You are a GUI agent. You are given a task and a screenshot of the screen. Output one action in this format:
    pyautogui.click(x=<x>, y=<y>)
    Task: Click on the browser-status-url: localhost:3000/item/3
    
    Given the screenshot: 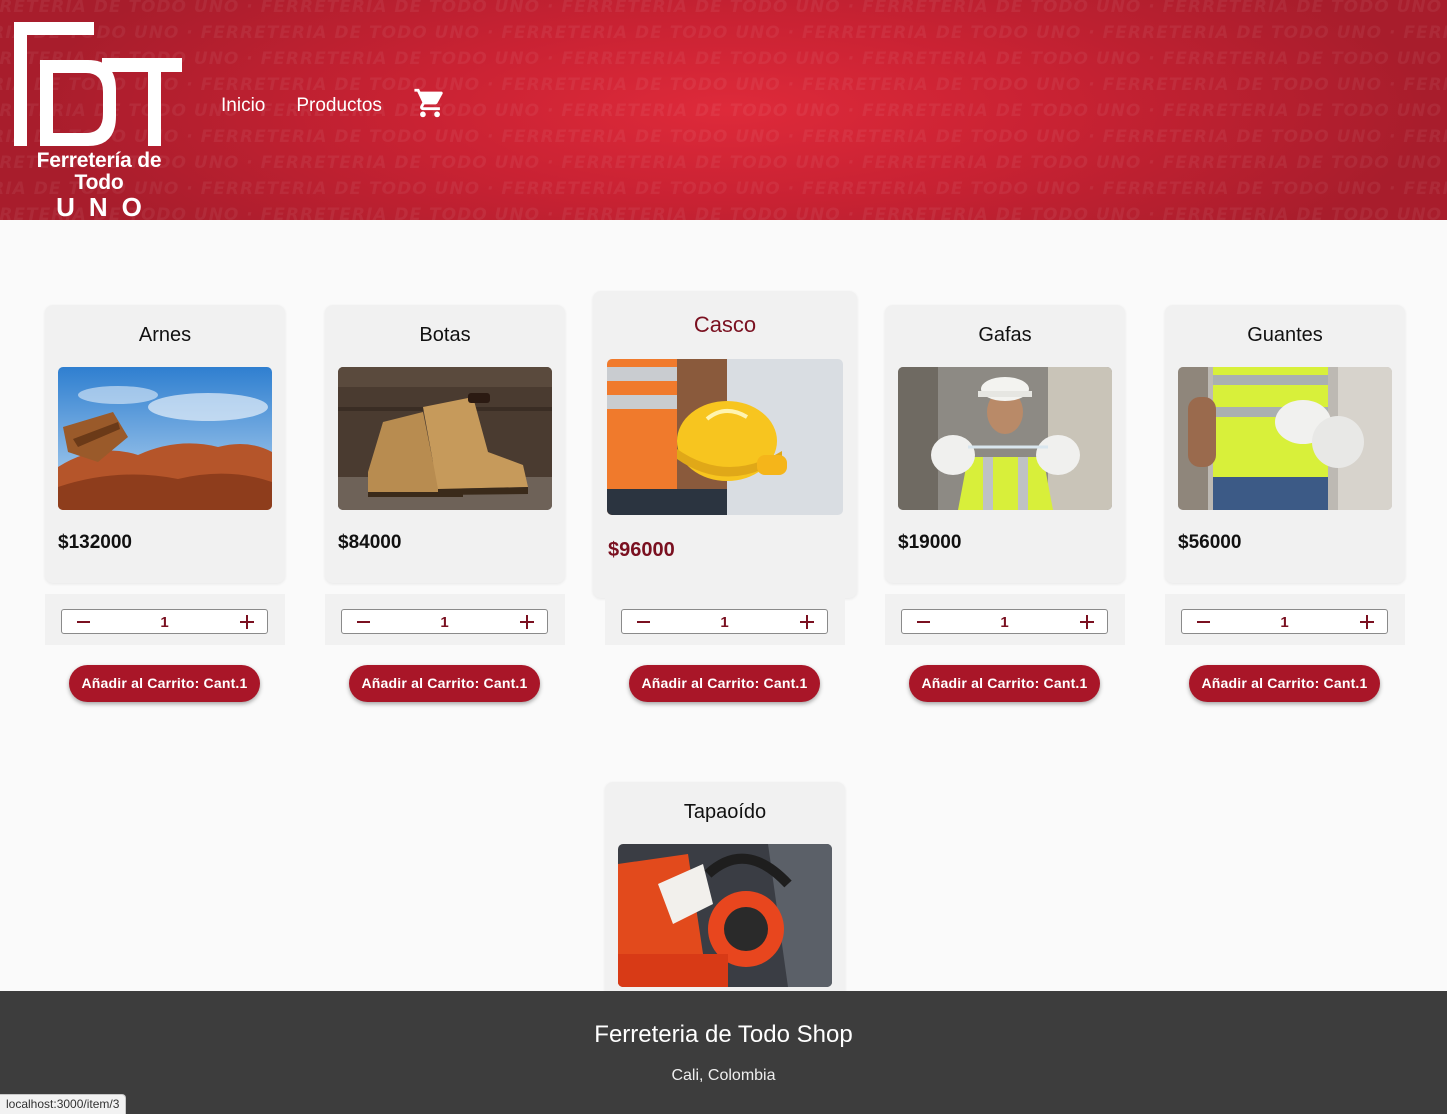 What is the action you would take?
    pyautogui.click(x=63, y=1104)
    